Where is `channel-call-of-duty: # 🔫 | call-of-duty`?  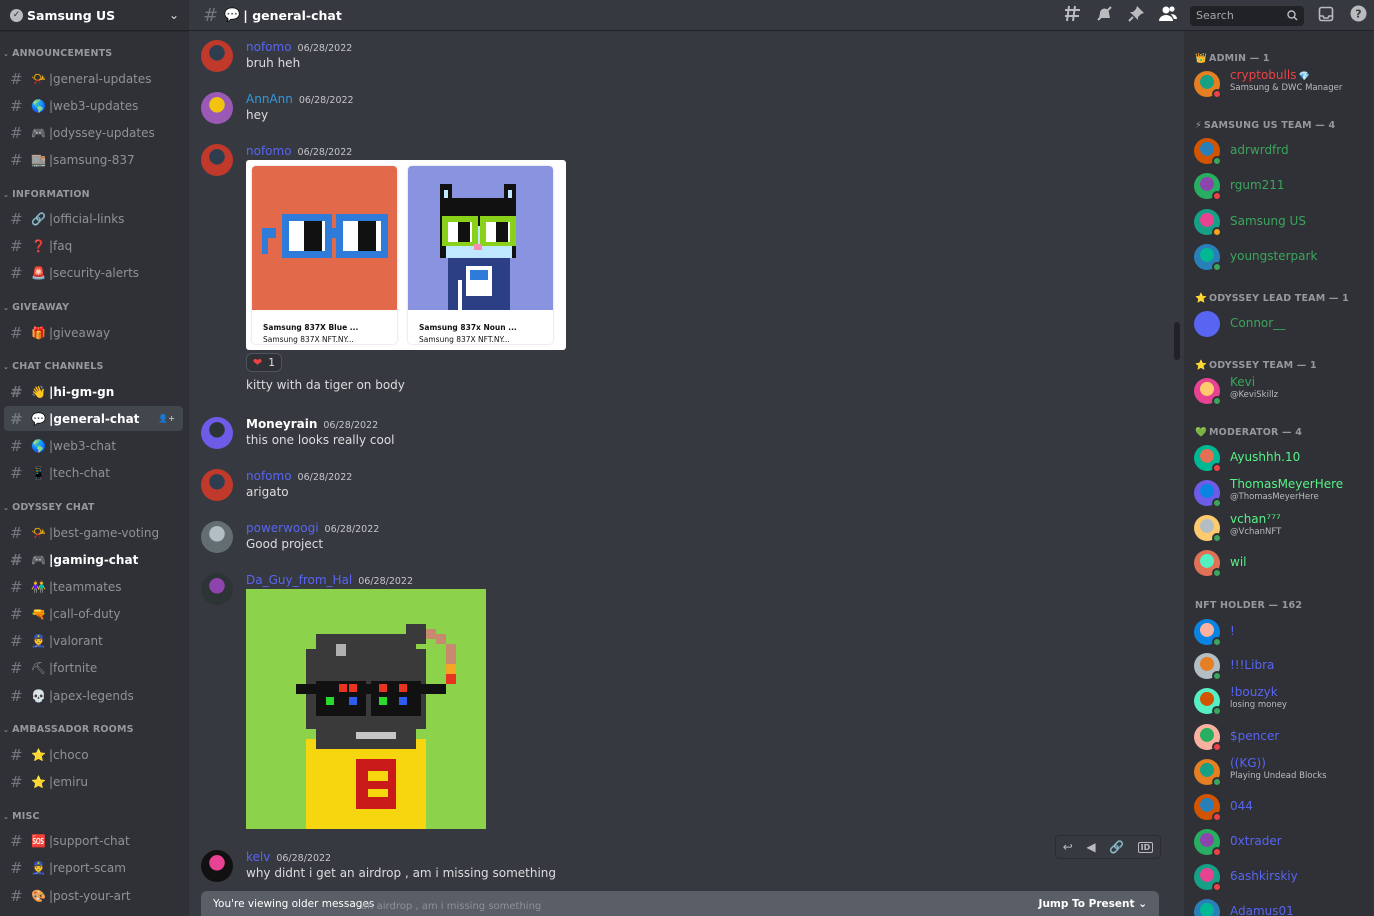 channel-call-of-duty: # 🔫 | call-of-duty is located at coordinates (93, 613).